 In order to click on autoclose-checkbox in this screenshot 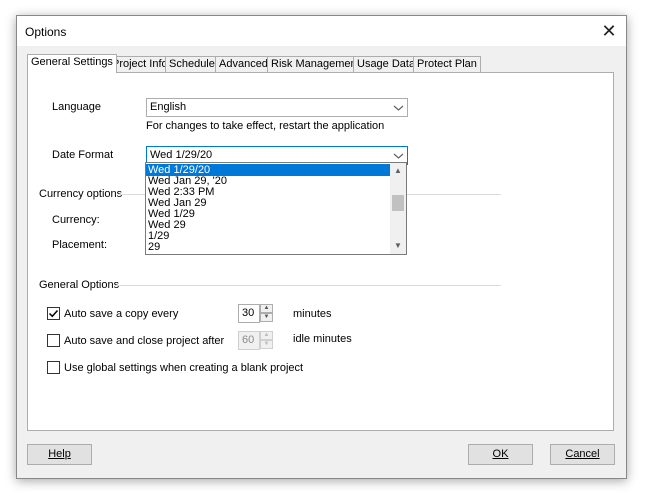, I will do `click(53, 340)`.